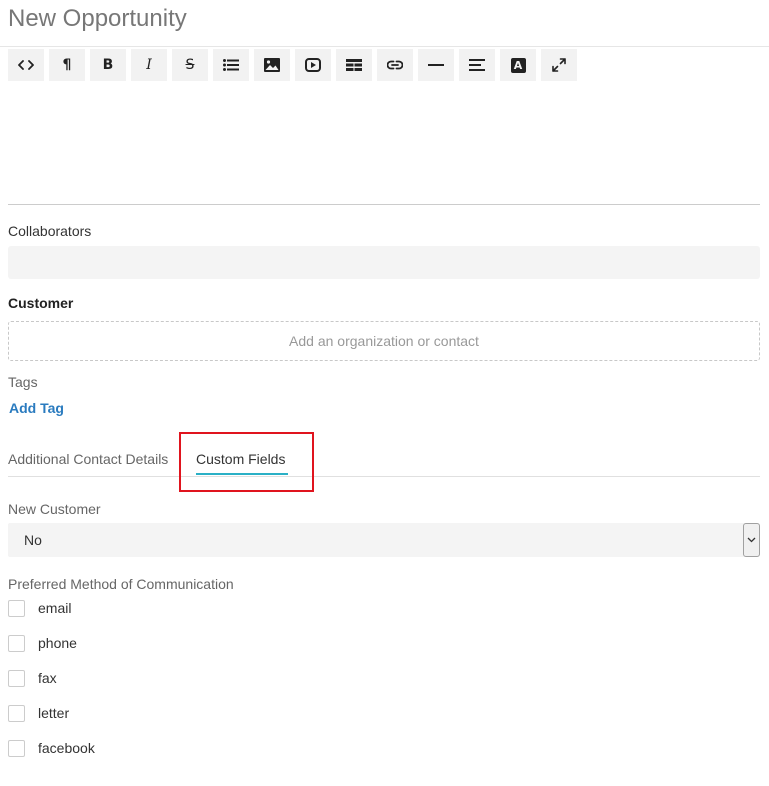 The height and width of the screenshot is (786, 769). I want to click on italic-icon: I, so click(149, 65).